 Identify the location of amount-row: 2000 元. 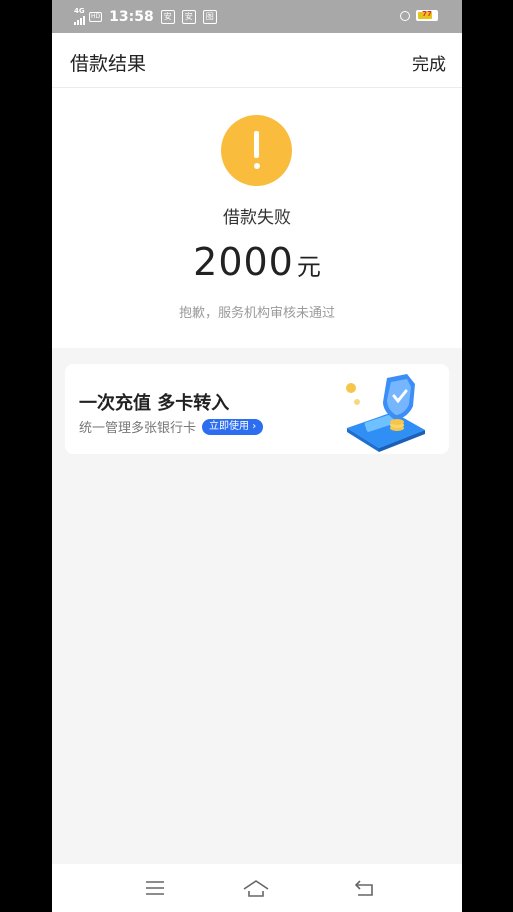
(257, 262).